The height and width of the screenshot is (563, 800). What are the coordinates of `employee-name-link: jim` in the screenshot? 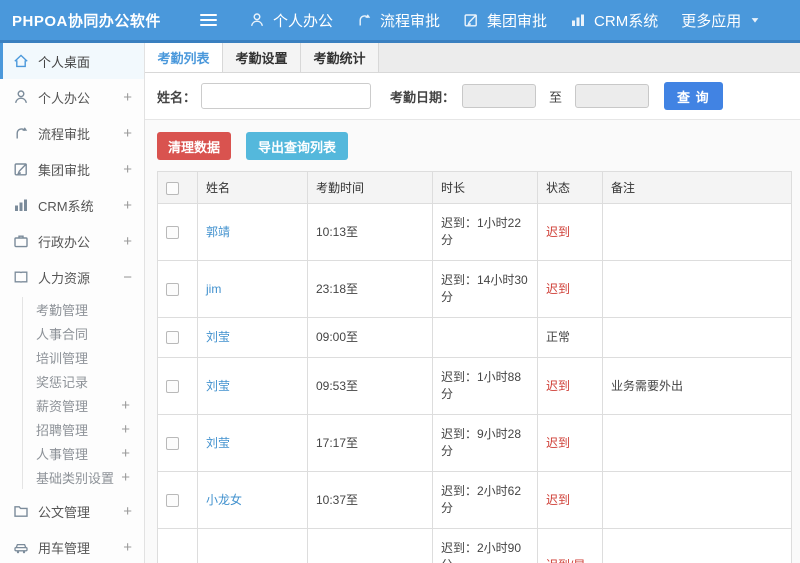 It's located at (213, 289).